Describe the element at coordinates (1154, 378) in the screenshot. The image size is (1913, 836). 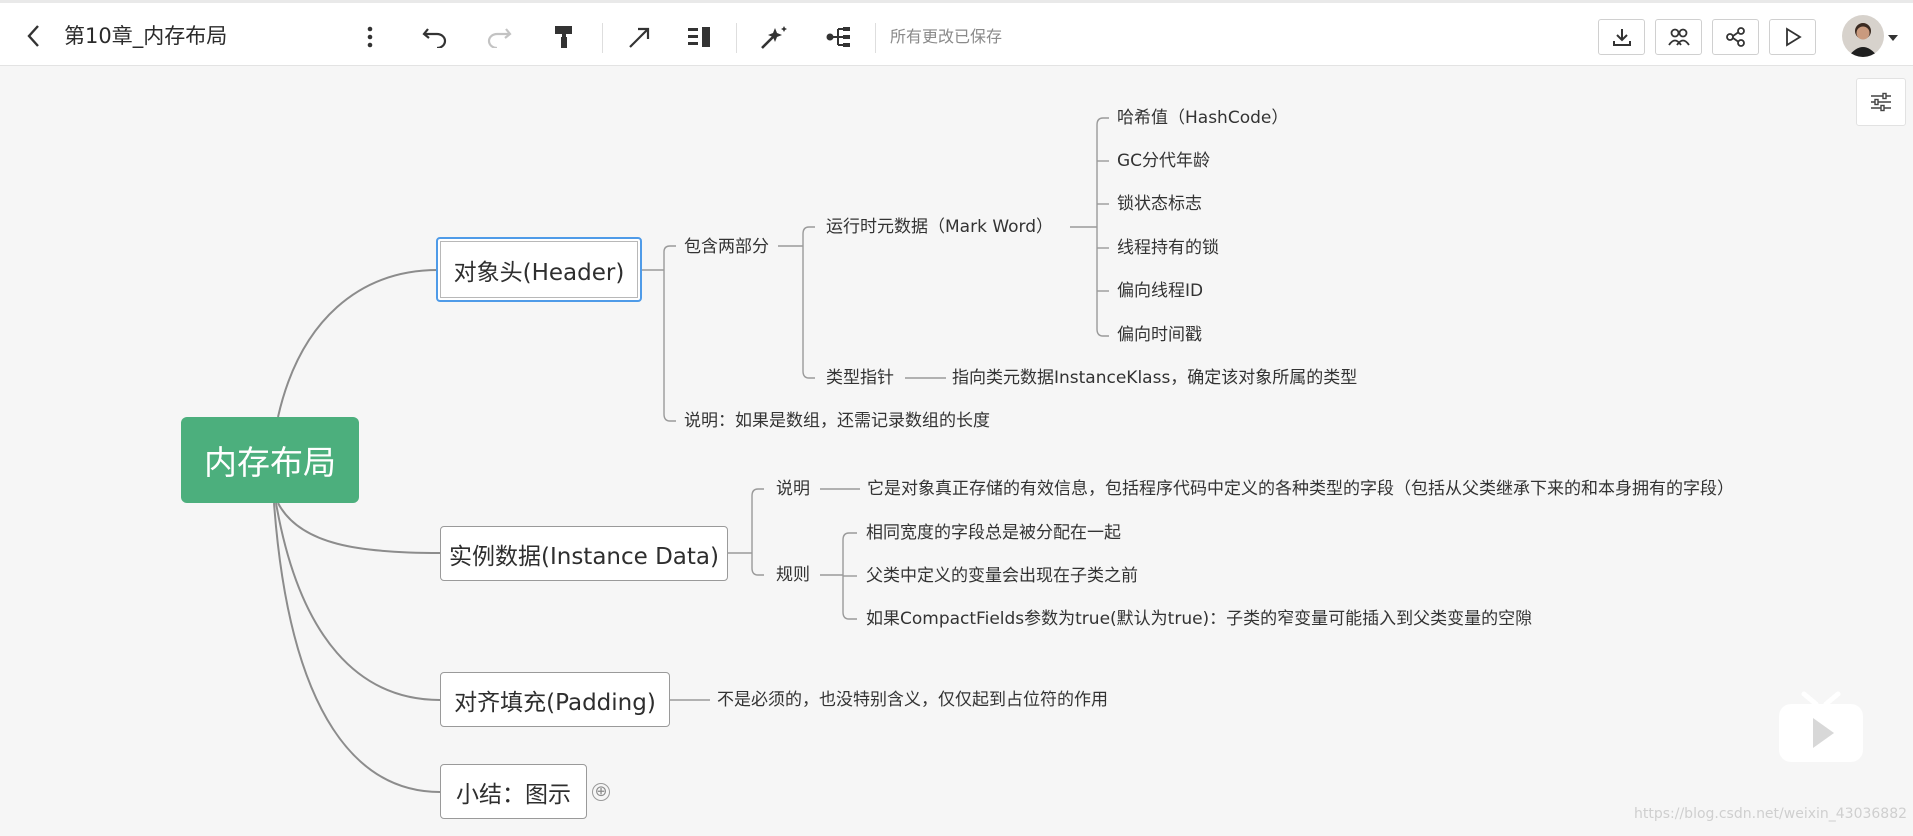
I see `topic-type-pointer-desc: 指向类元数据InstanceKlass，确定该对象所属的类型` at that location.